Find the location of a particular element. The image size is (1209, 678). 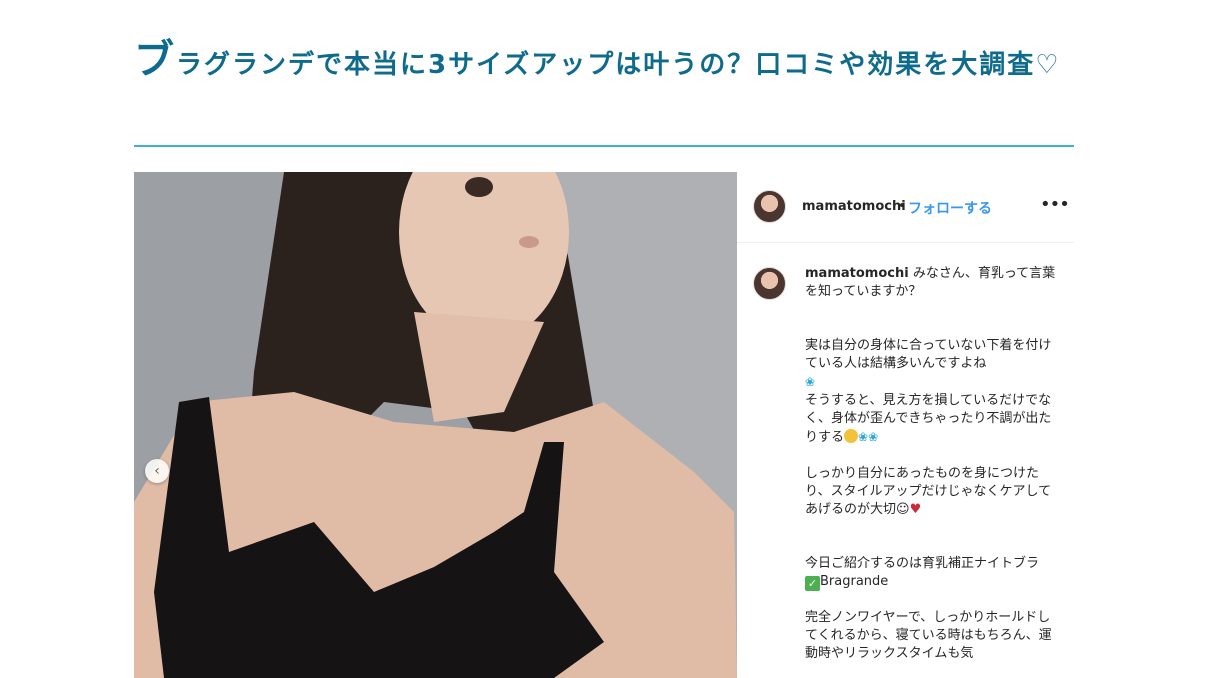

title-divider is located at coordinates (604, 146).